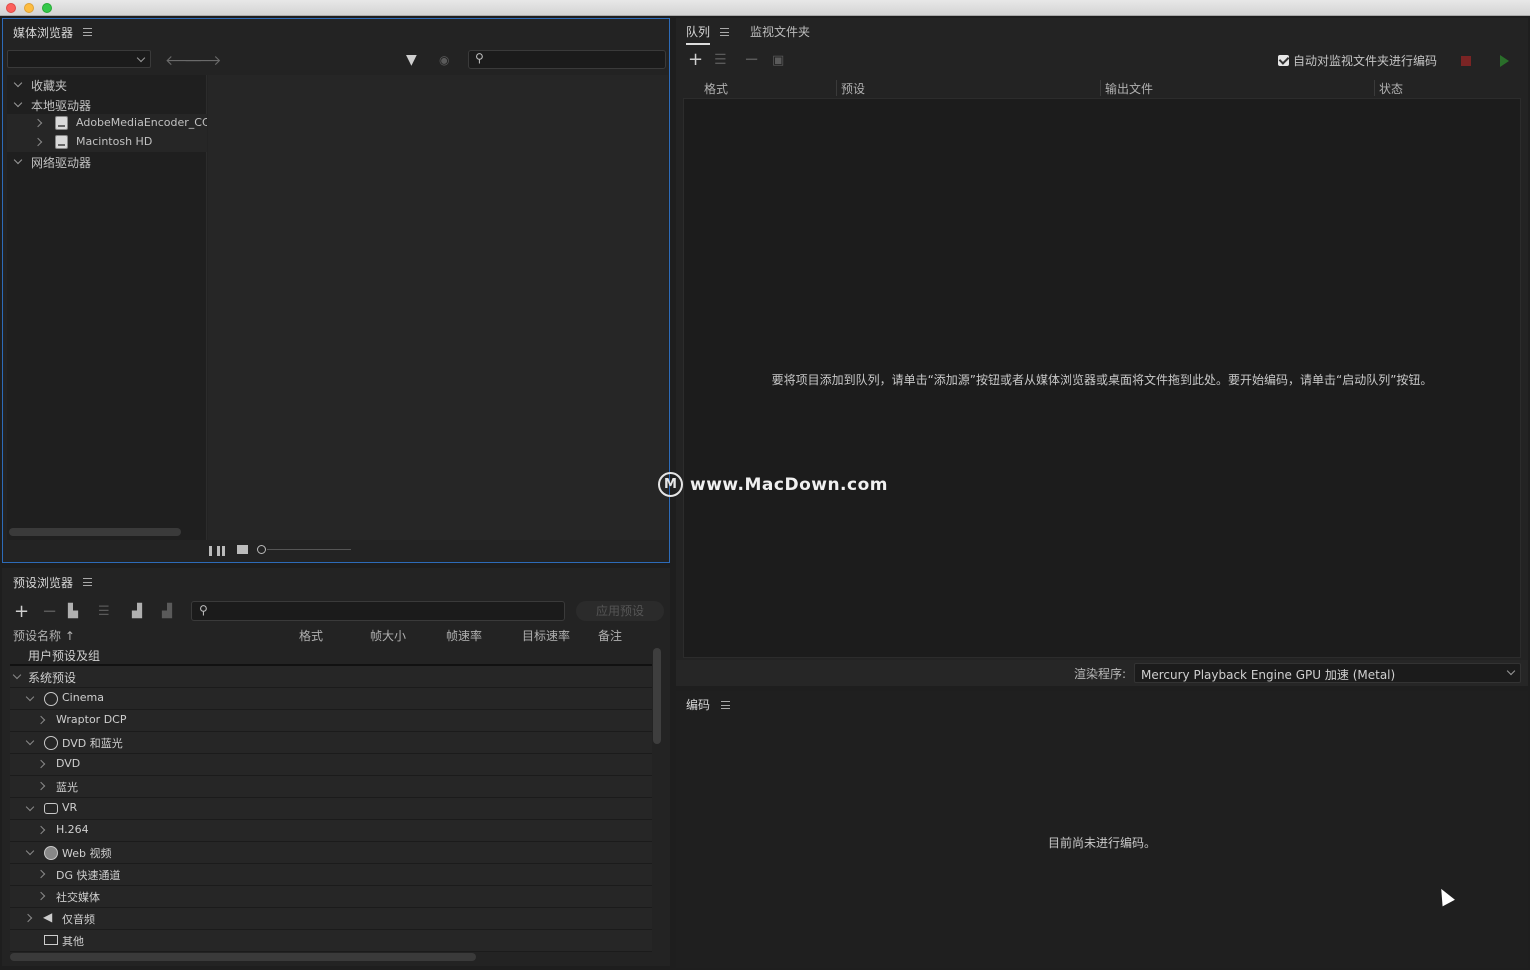 This screenshot has height=970, width=1530. I want to click on tree-item-favorites: 收藏夹, so click(107, 84).